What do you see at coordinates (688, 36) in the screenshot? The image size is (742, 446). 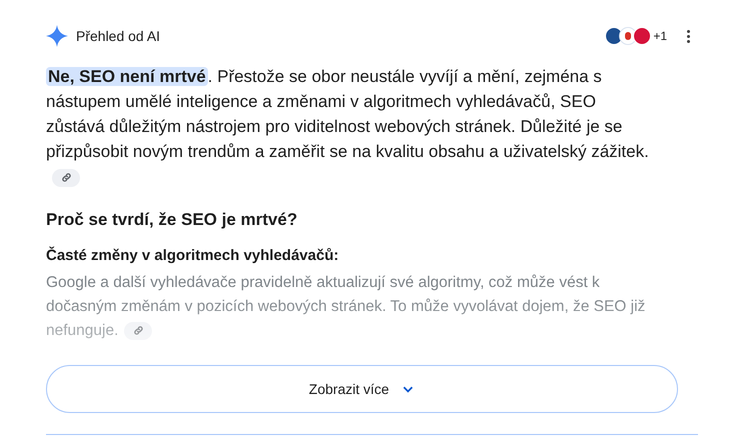 I see `more-options-icon` at bounding box center [688, 36].